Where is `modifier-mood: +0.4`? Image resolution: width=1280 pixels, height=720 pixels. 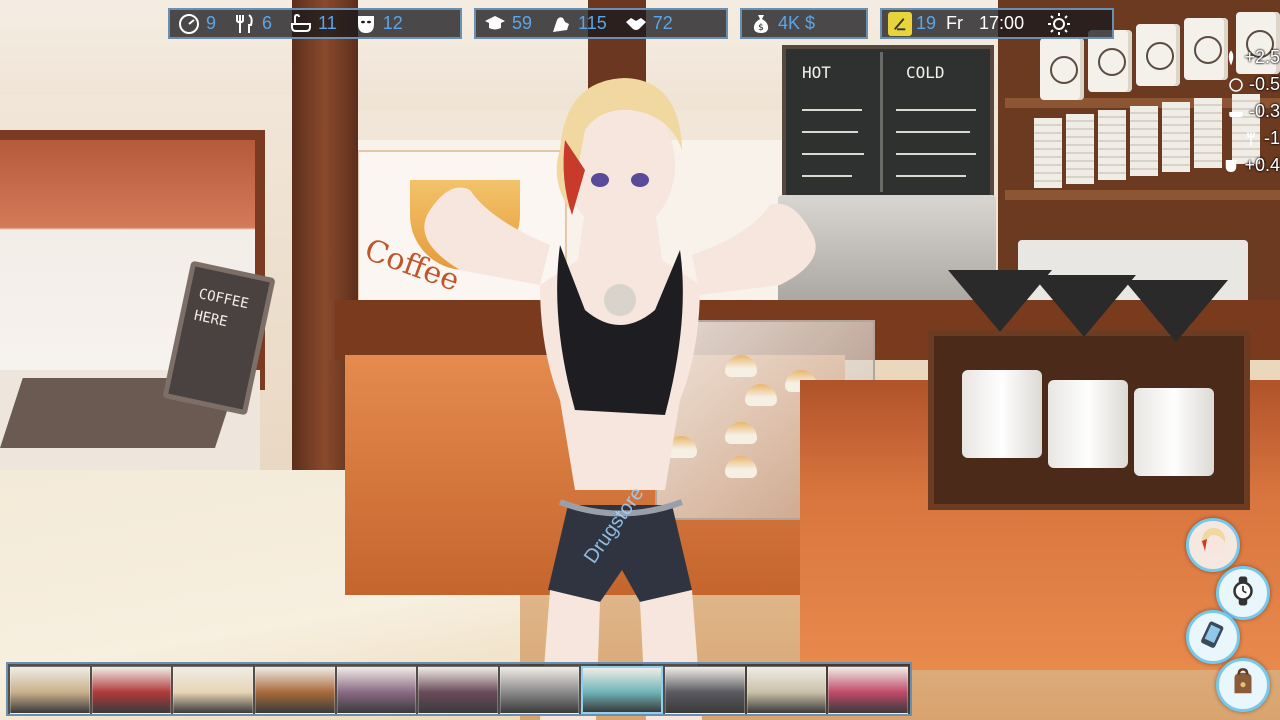
modifier-mood: +0.4 is located at coordinates (1240, 165).